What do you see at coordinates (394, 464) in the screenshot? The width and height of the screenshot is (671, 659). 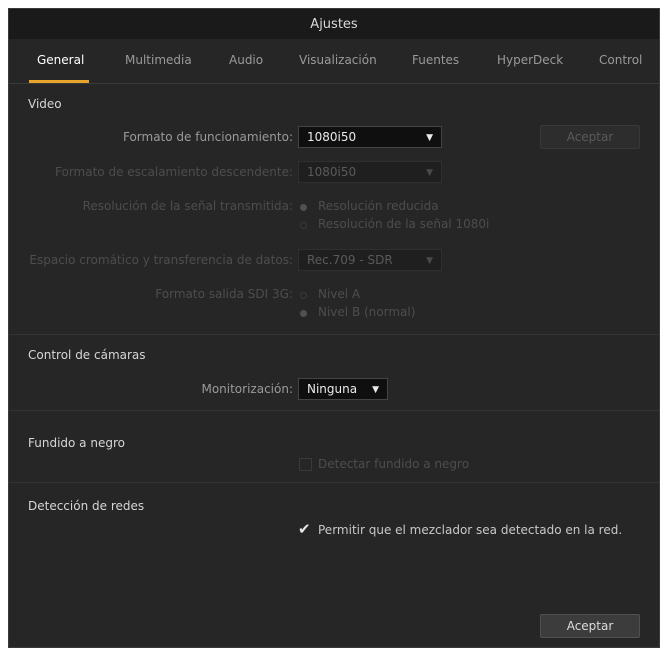 I see `fade-detect-label: Detectar fundido a negro` at bounding box center [394, 464].